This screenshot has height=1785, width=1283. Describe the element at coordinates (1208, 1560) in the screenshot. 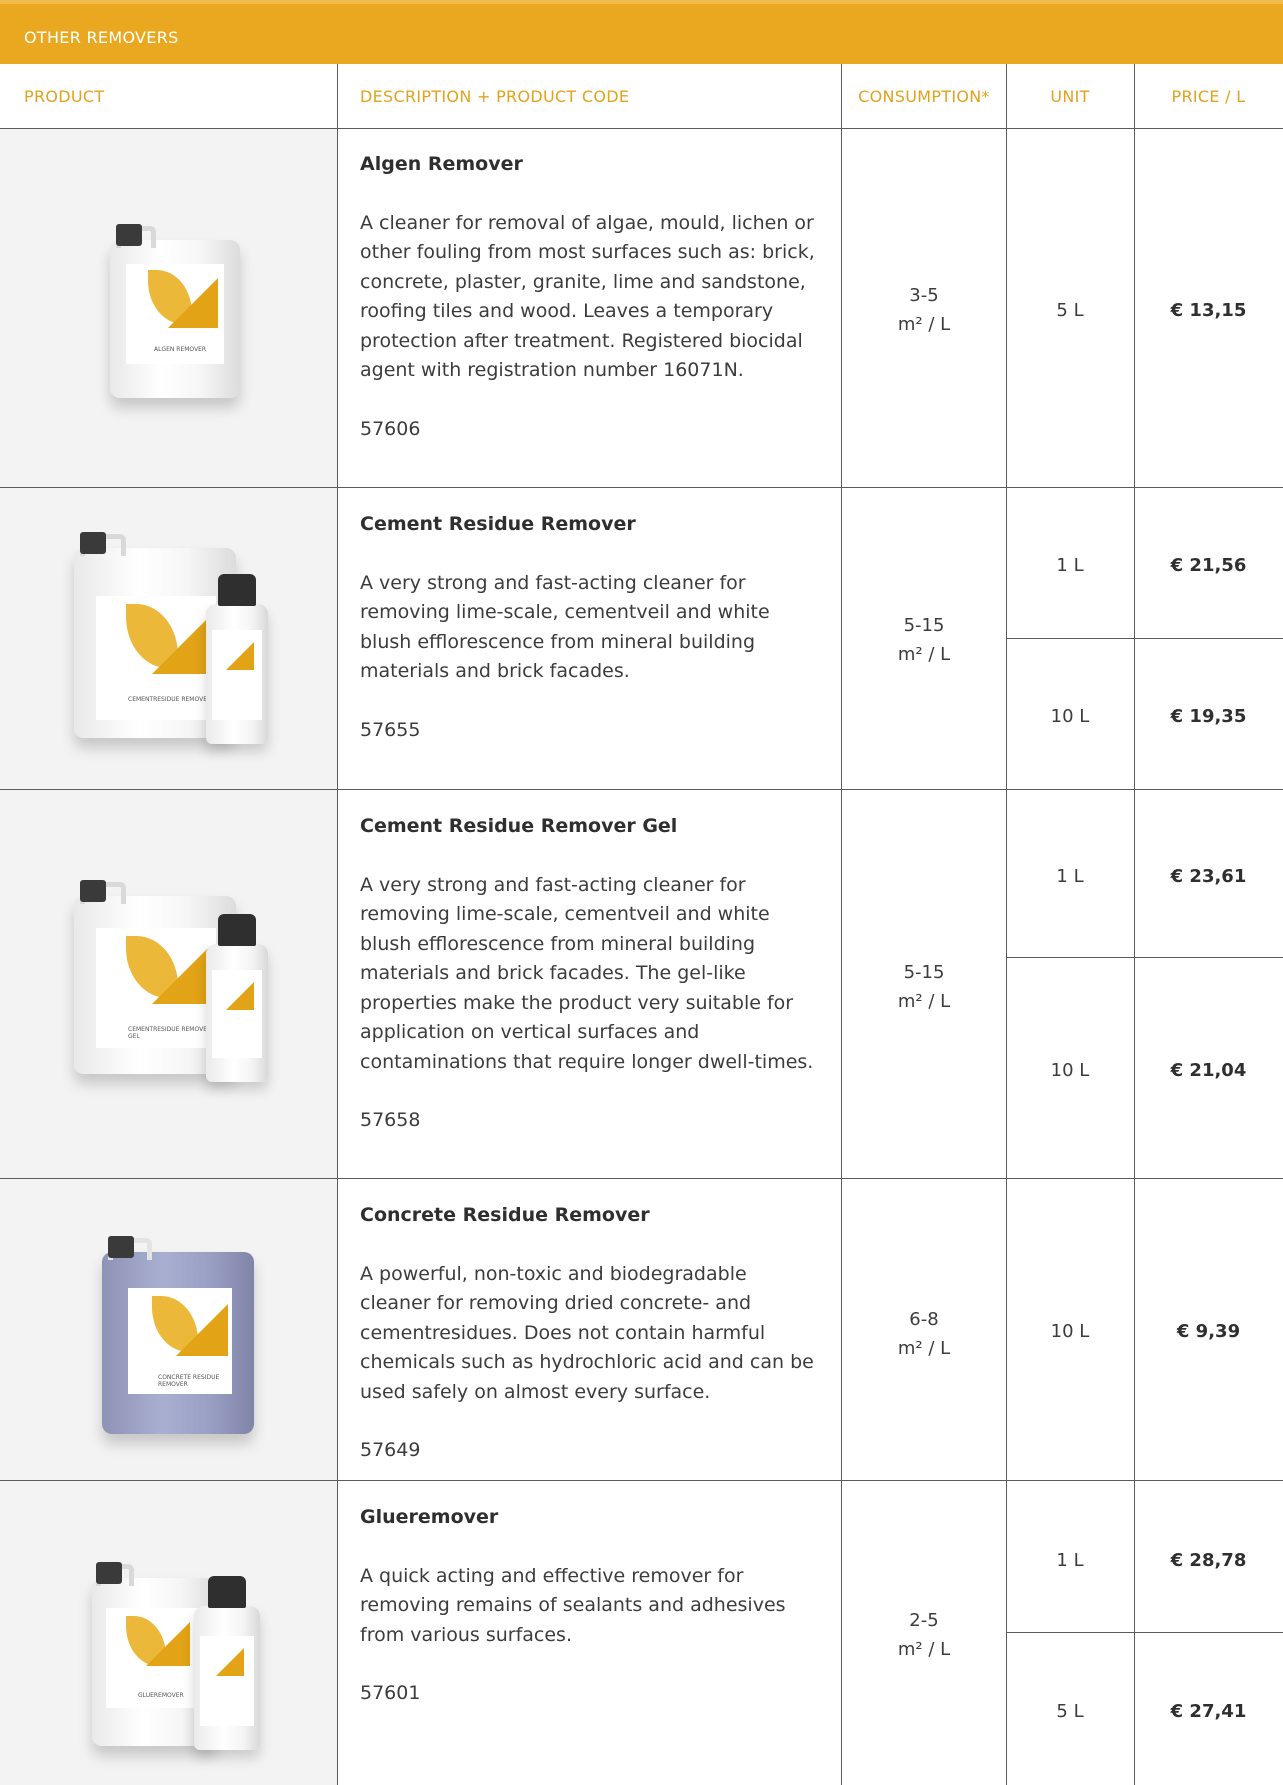

I see `price-value: € 28,78` at that location.